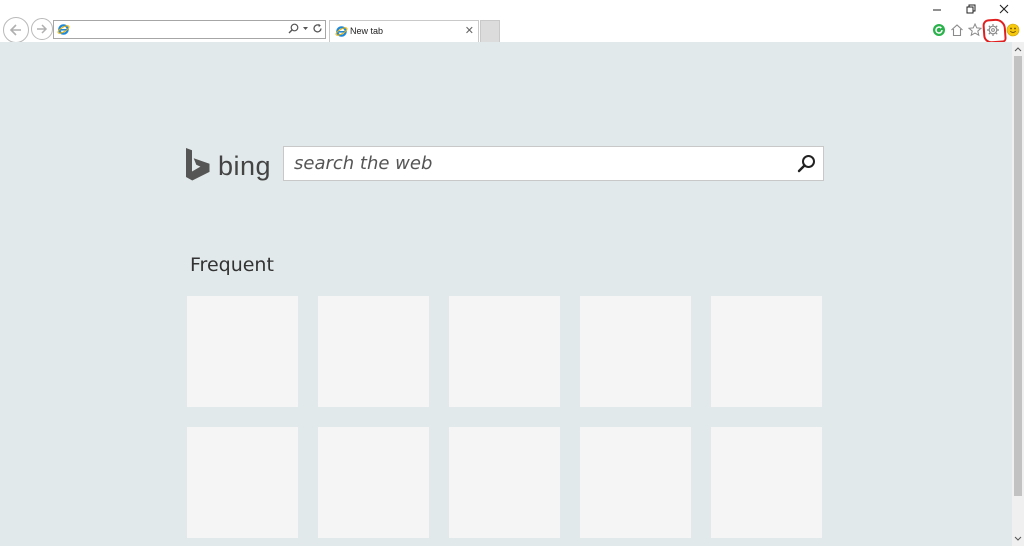  Describe the element at coordinates (1018, 276) in the screenshot. I see `scroll-thumb` at that location.